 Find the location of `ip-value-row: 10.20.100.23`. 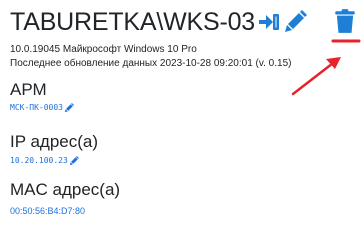

ip-value-row: 10.20.100.23 is located at coordinates (44, 161).